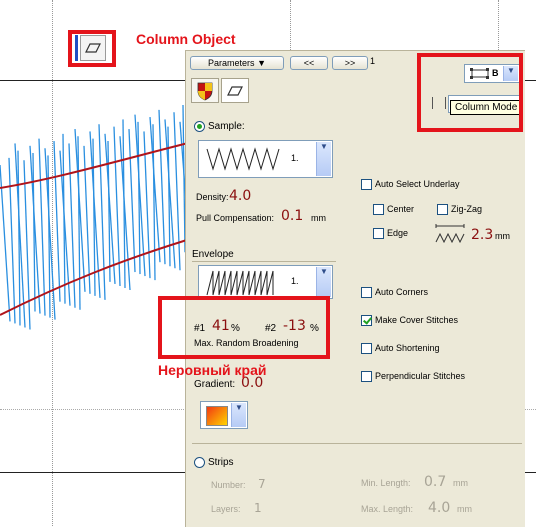 The image size is (536, 527). I want to click on envelope-separator, so click(264, 261).